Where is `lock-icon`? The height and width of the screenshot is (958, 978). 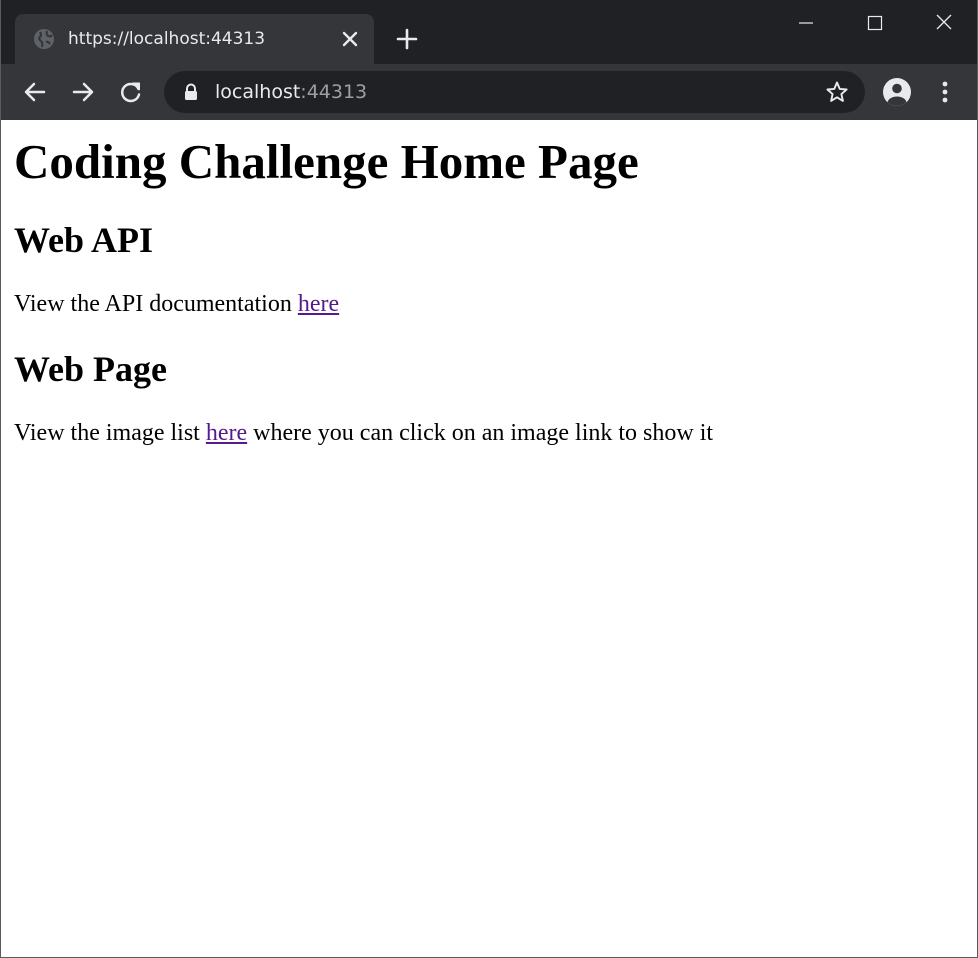 lock-icon is located at coordinates (191, 92).